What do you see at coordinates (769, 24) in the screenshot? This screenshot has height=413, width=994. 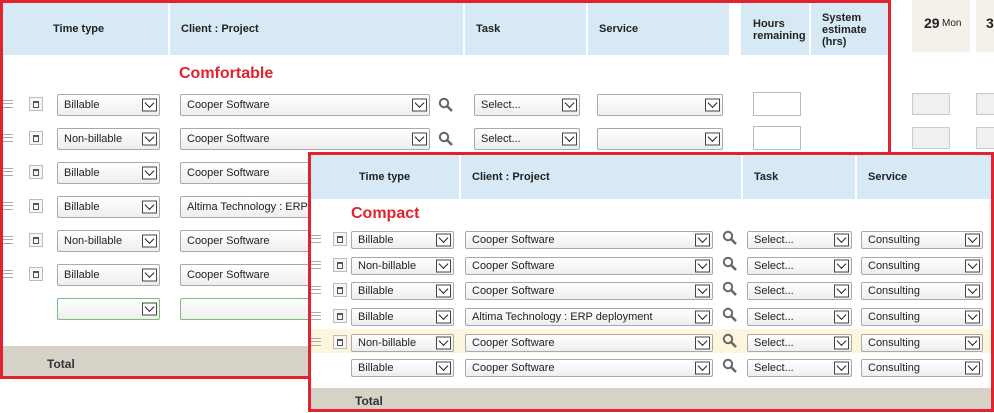 I see `hours-label-1: Hours` at bounding box center [769, 24].